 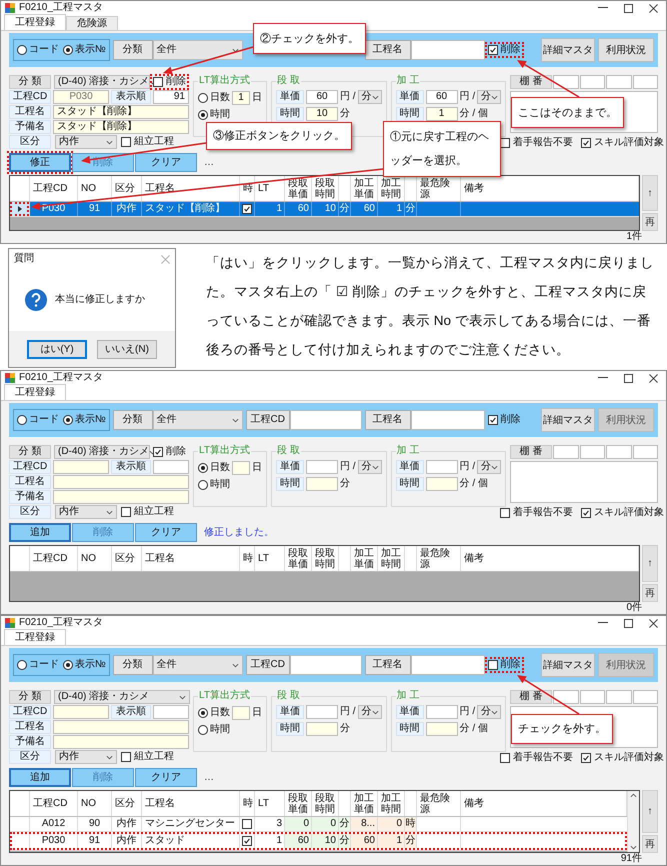 What do you see at coordinates (127, 349) in the screenshot?
I see `dialog-button: いいえ(N)` at bounding box center [127, 349].